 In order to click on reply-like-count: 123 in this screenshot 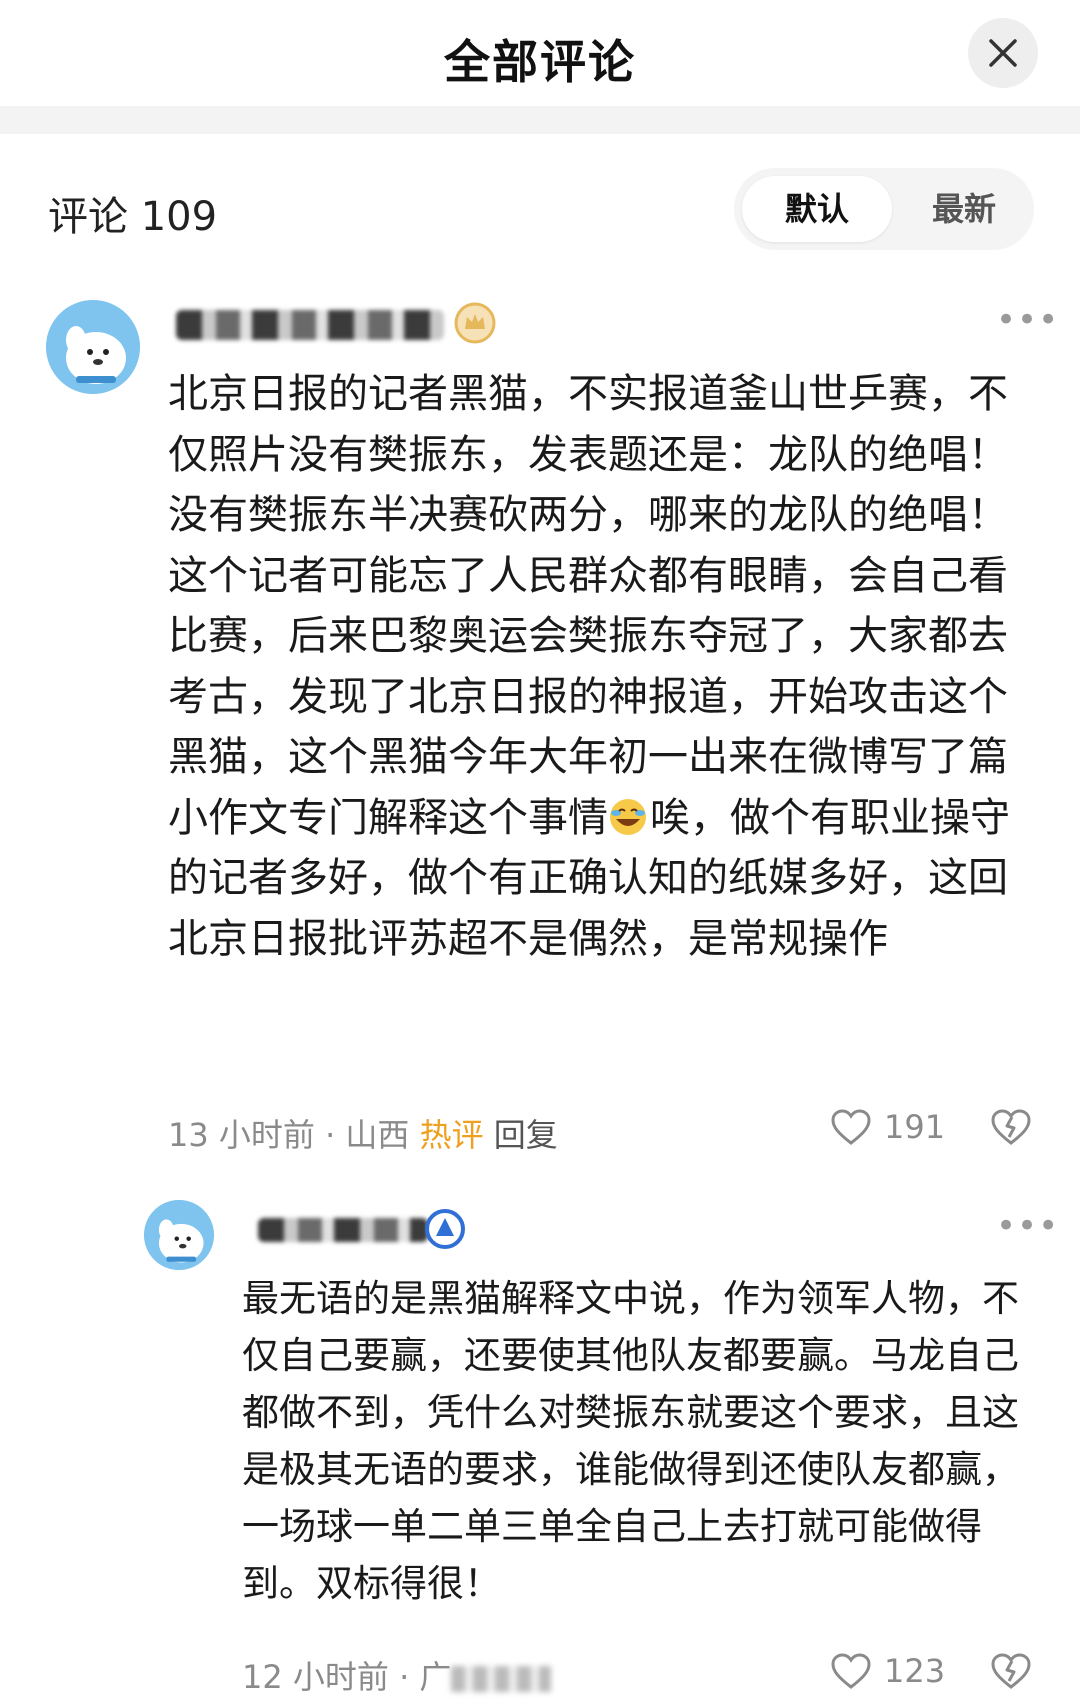, I will do `click(915, 1671)`.